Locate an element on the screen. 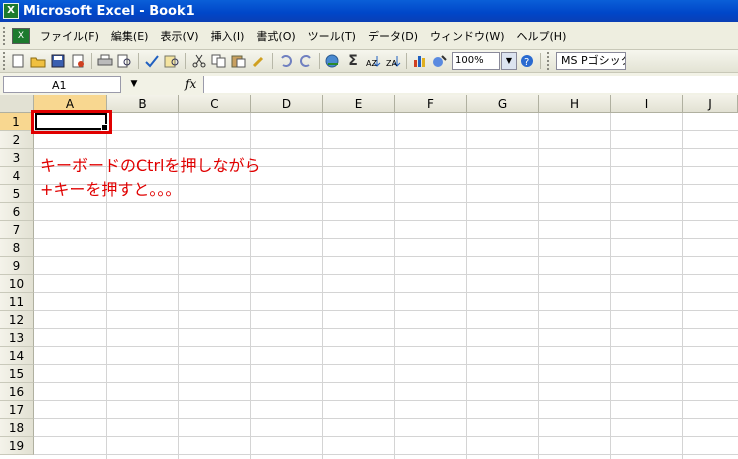 This screenshot has width=738, height=459. menubar-grip is located at coordinates (5, 35).